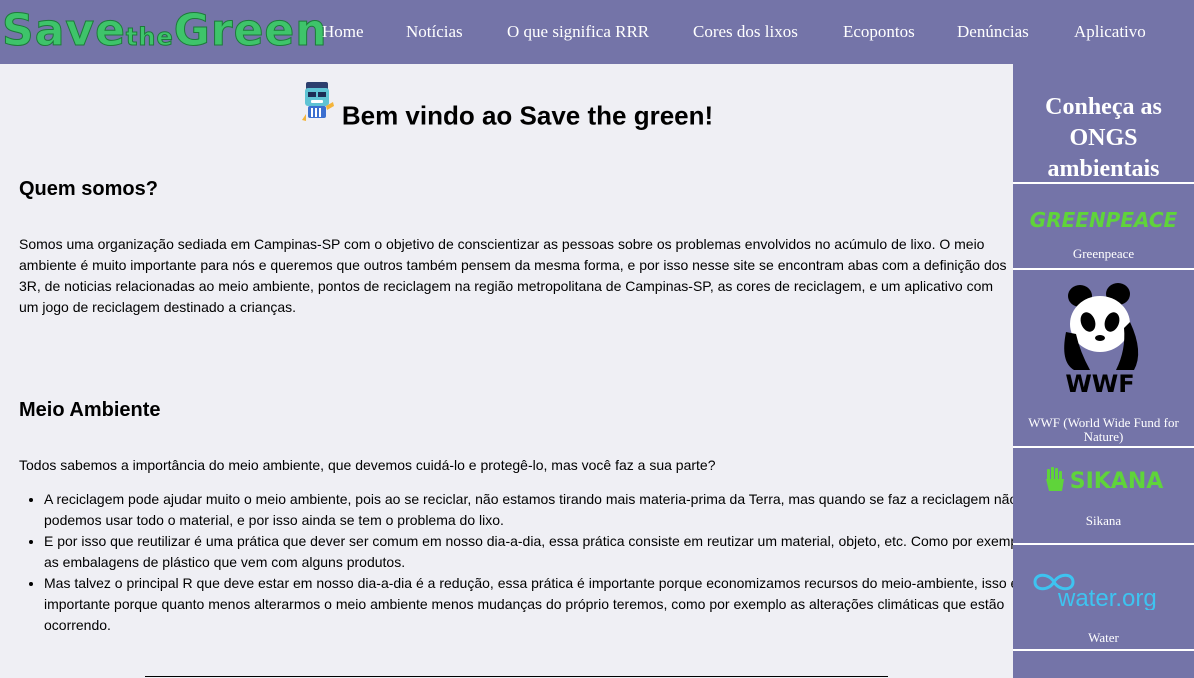 This screenshot has height=678, width=1194. Describe the element at coordinates (745, 32) in the screenshot. I see `nav-cores-lixos: Cores dos lixos` at that location.